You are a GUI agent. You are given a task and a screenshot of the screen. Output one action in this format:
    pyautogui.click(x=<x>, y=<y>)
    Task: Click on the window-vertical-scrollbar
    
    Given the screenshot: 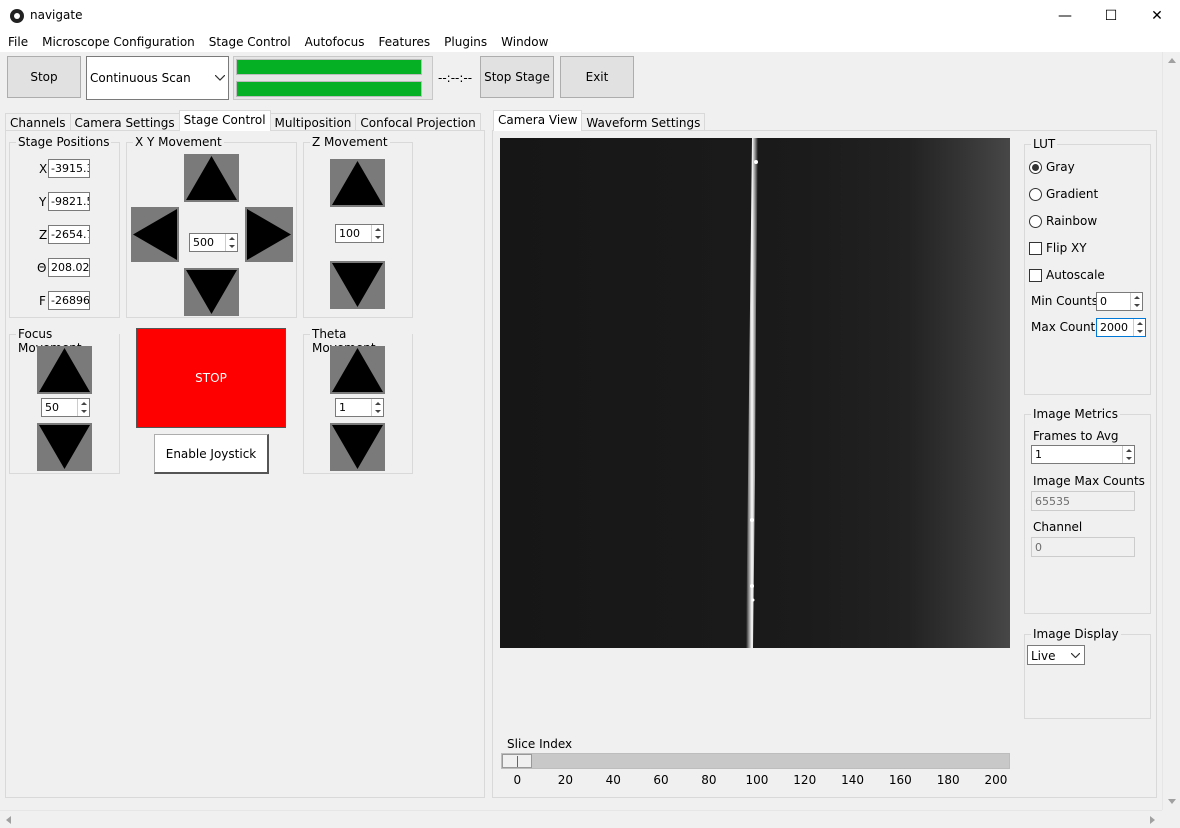 What is the action you would take?
    pyautogui.click(x=1171, y=431)
    